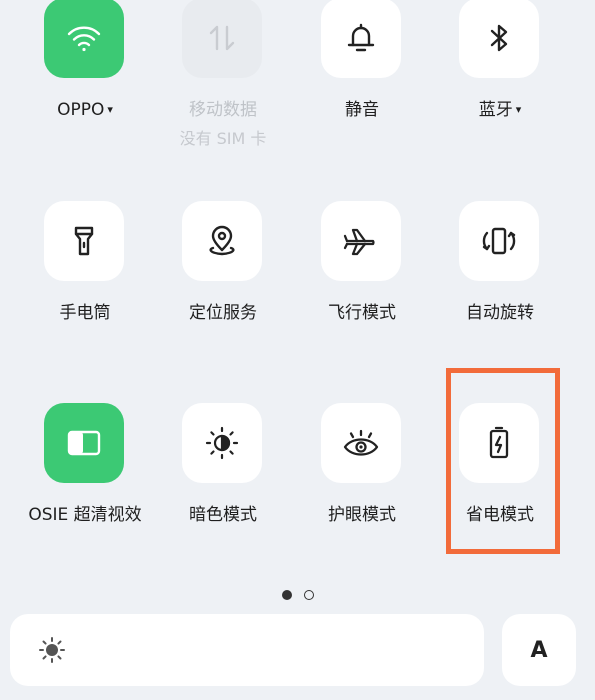 This screenshot has height=700, width=595. I want to click on bluetooth-icon, so click(499, 38).